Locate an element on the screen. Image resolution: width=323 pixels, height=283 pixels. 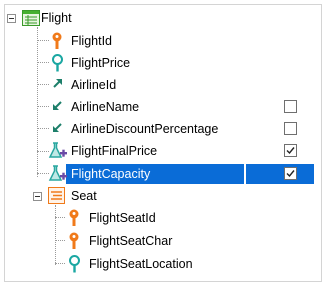
level-attribute-label: FlightSeatLocation is located at coordinates (141, 264).